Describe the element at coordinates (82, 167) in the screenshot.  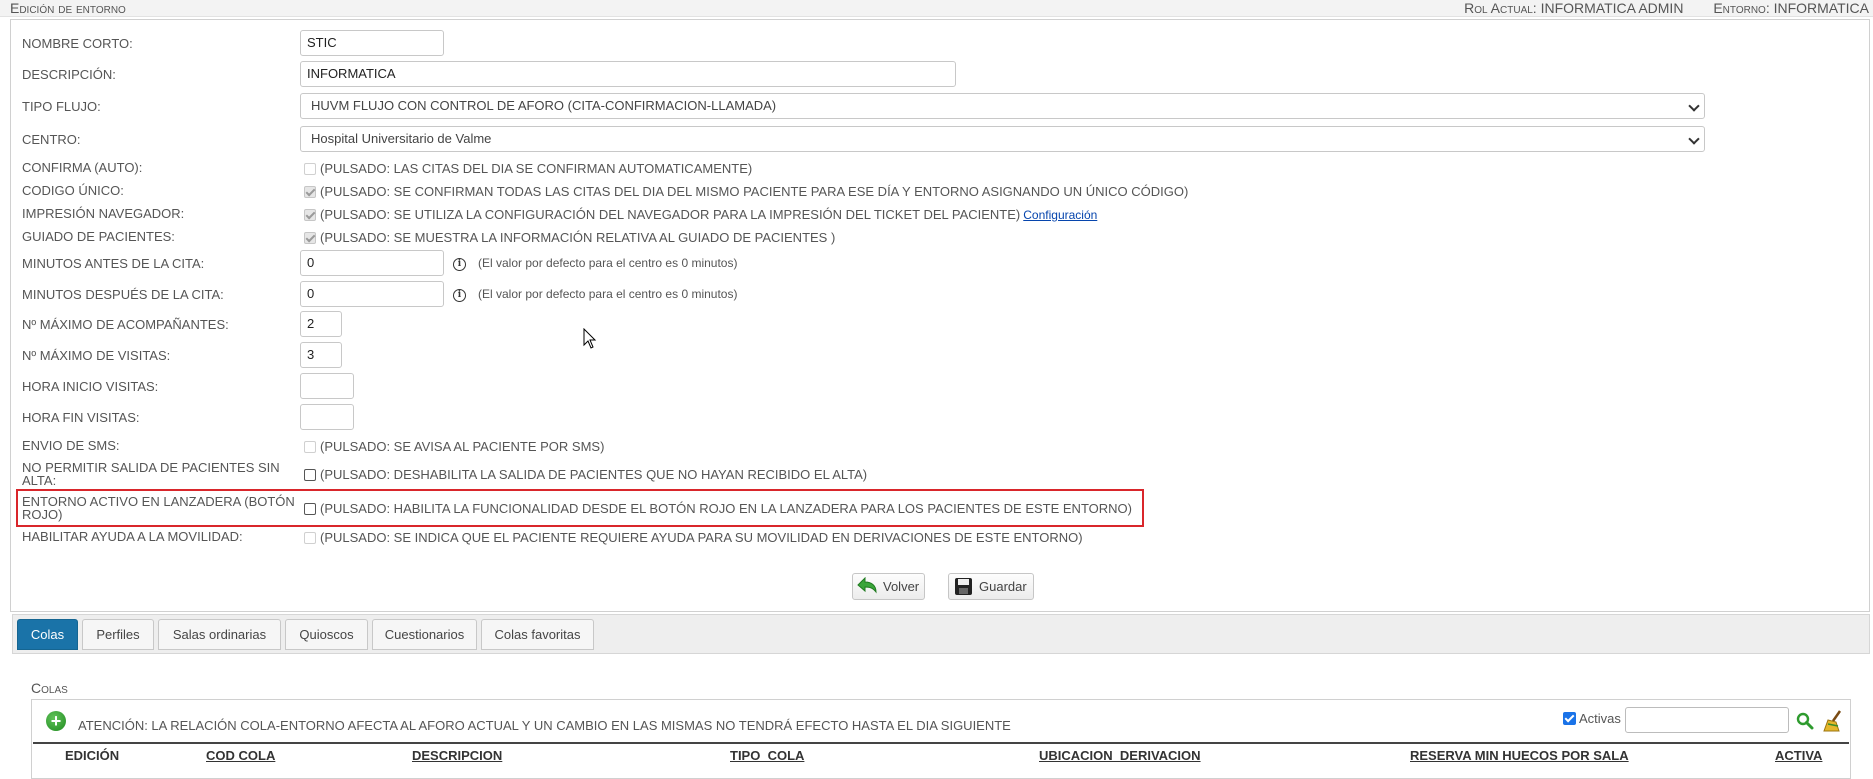
I see `label-confirma-auto: Confirma (Auto):` at that location.